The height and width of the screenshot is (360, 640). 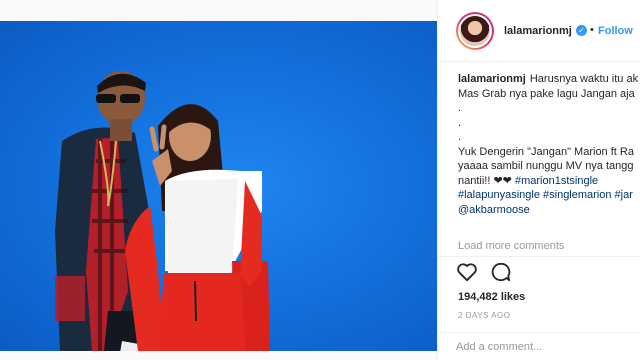 What do you see at coordinates (460, 122) in the screenshot?
I see `caption-line-4: .` at bounding box center [460, 122].